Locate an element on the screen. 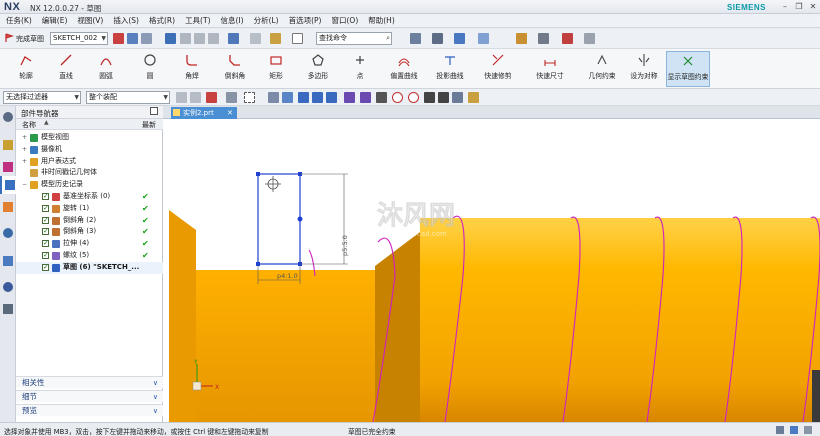  selection-filter-select: 无选择过滤器 ▼ is located at coordinates (42, 97).